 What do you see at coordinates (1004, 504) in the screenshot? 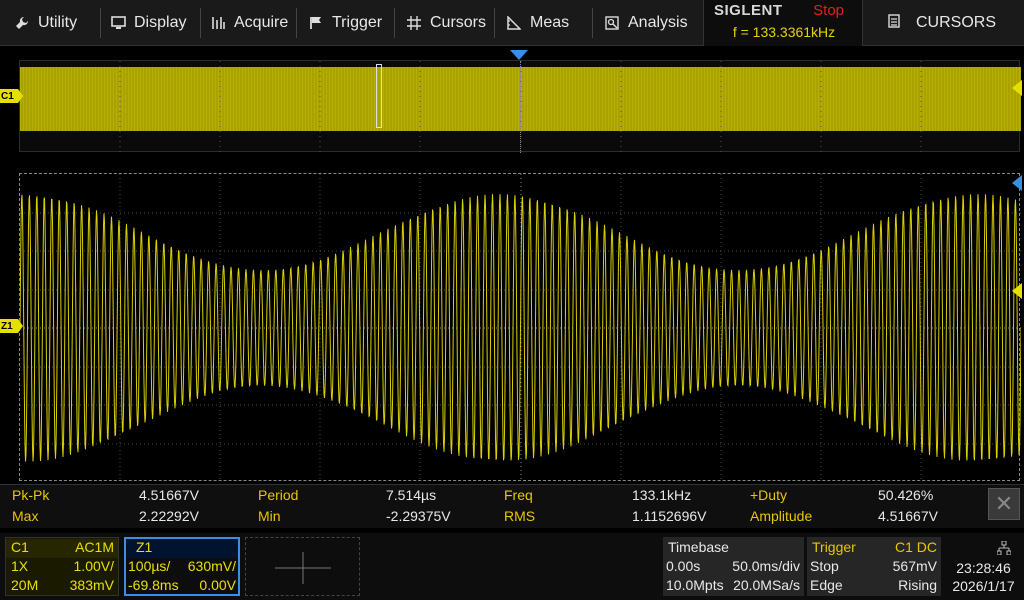
I see `measurement-close-button: ✕` at bounding box center [1004, 504].